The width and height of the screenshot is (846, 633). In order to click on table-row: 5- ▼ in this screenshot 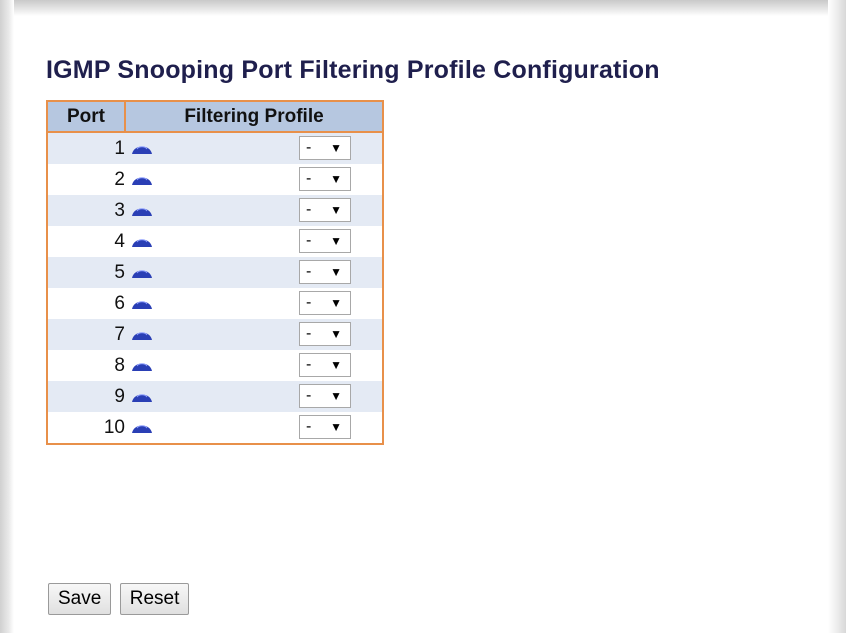, I will do `click(215, 272)`.